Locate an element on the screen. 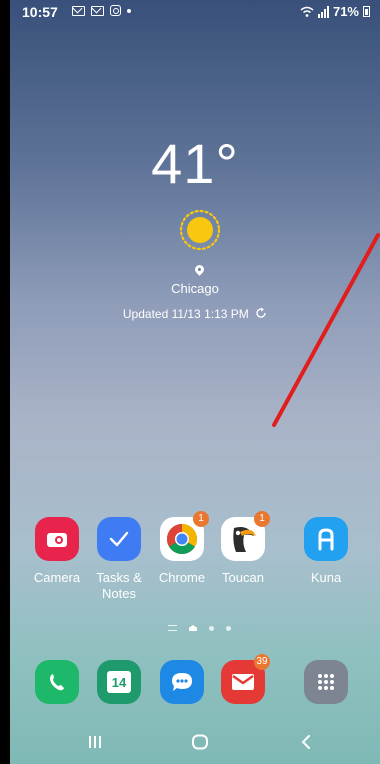  back-icon is located at coordinates (305, 742).